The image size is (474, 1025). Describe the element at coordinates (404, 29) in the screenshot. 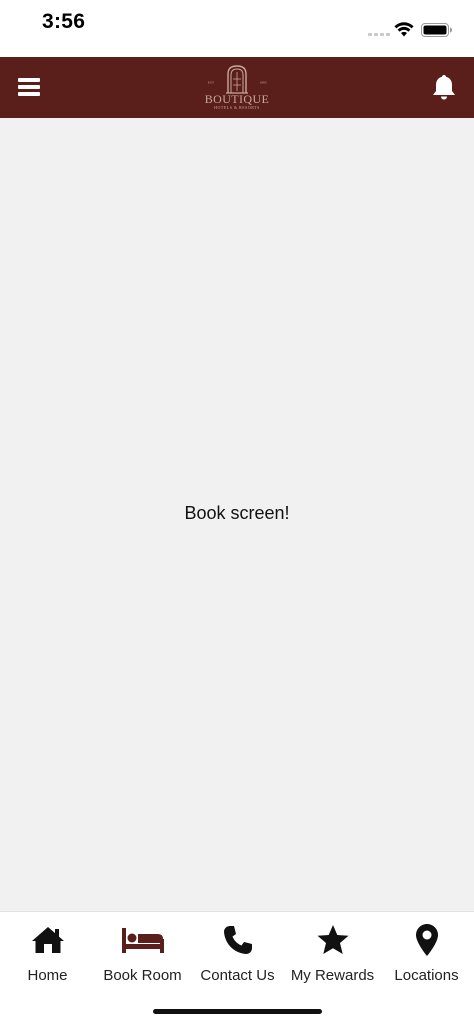

I see `wifi-icon` at that location.